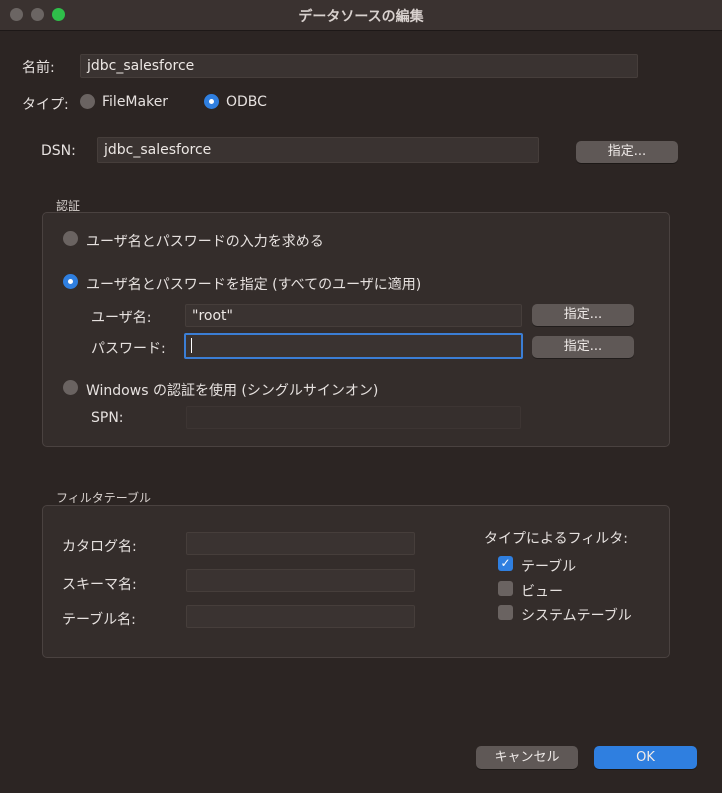 The height and width of the screenshot is (793, 722). Describe the element at coordinates (191, 345) in the screenshot. I see `text-cursor` at that location.